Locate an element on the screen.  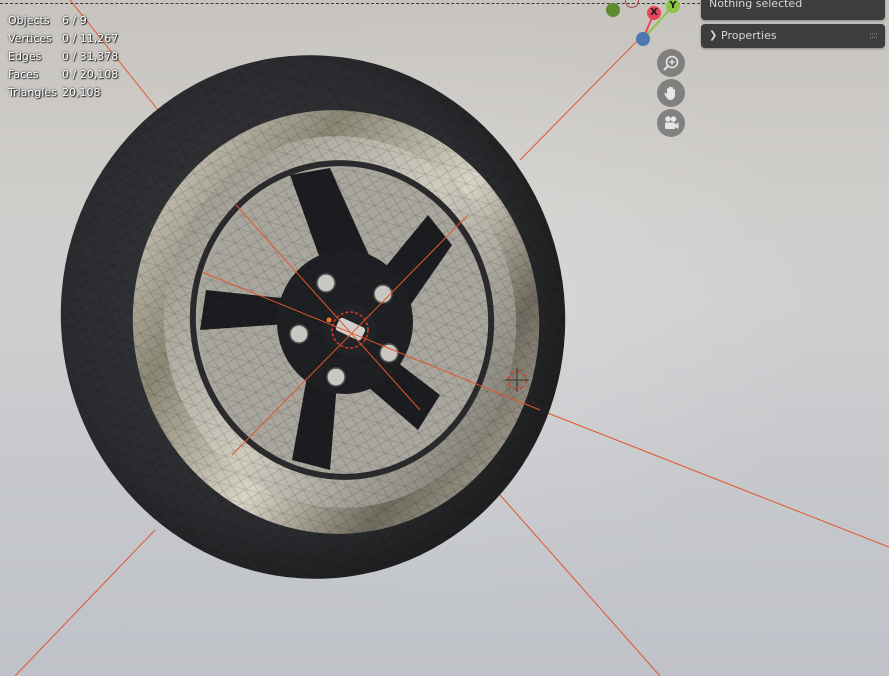
camera-view-button is located at coordinates (671, 123).